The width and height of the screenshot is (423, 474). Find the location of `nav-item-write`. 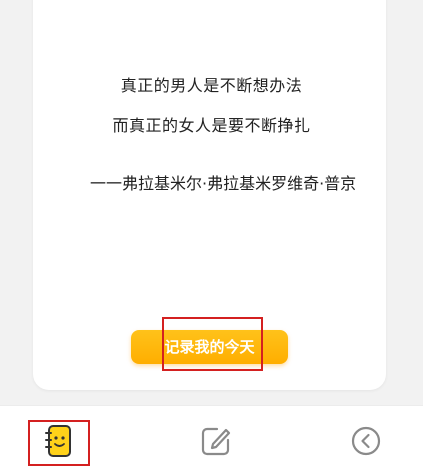

nav-item-write is located at coordinates (216, 441).